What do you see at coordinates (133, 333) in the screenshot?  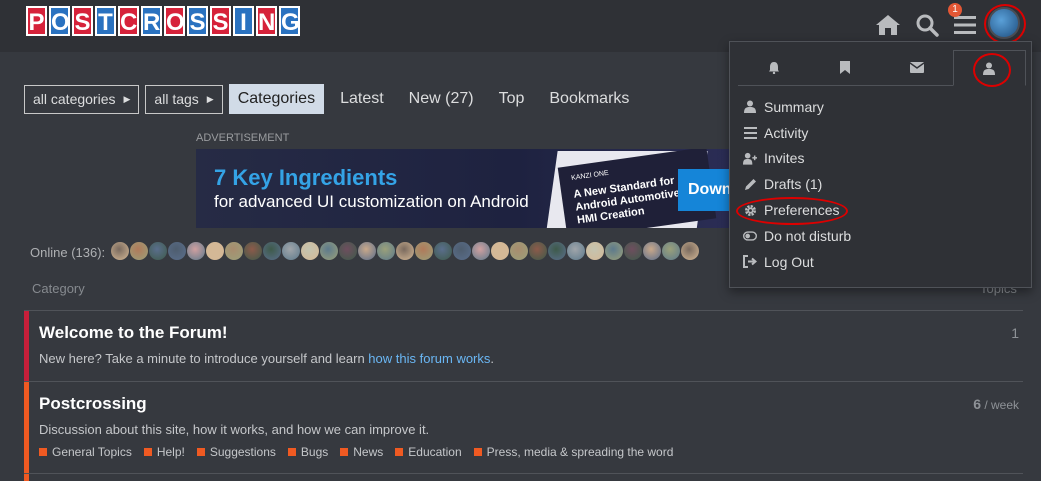 I see `category-title: Welcome to the Forum!` at bounding box center [133, 333].